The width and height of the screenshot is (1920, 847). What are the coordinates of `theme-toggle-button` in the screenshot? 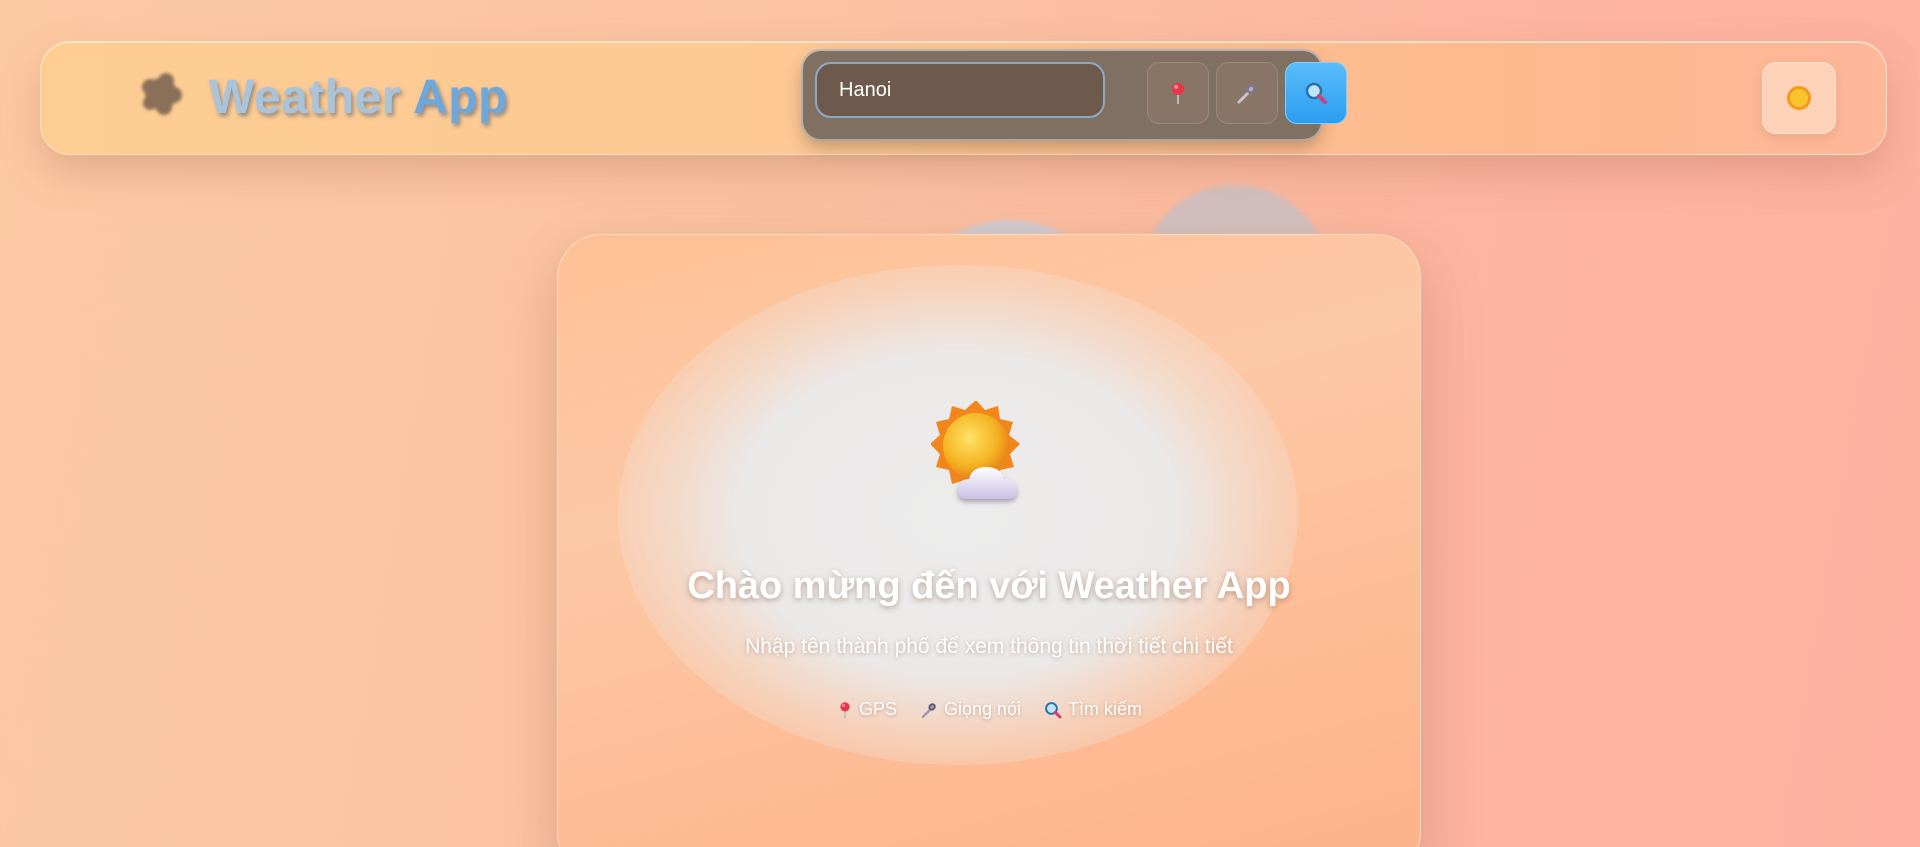 It's located at (1799, 98).